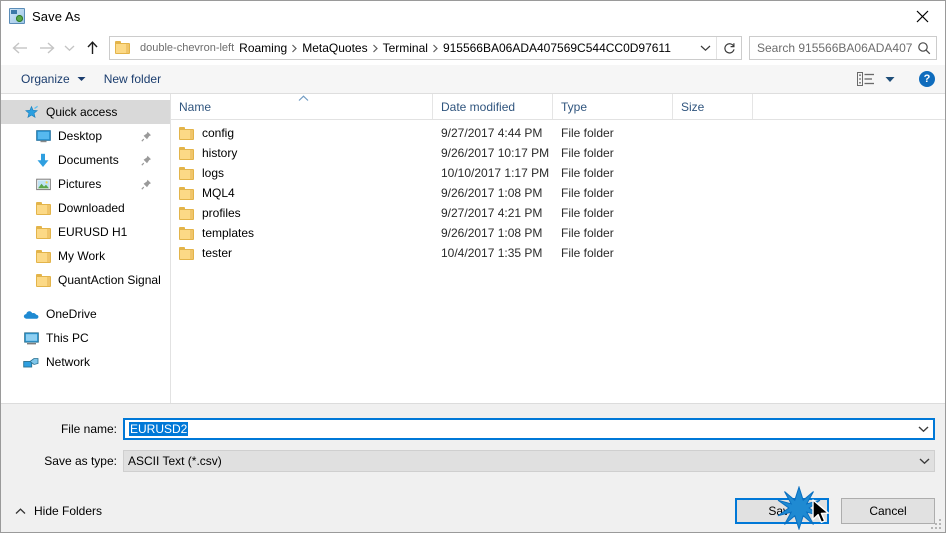  Describe the element at coordinates (728, 48) in the screenshot. I see `refresh-icon` at that location.